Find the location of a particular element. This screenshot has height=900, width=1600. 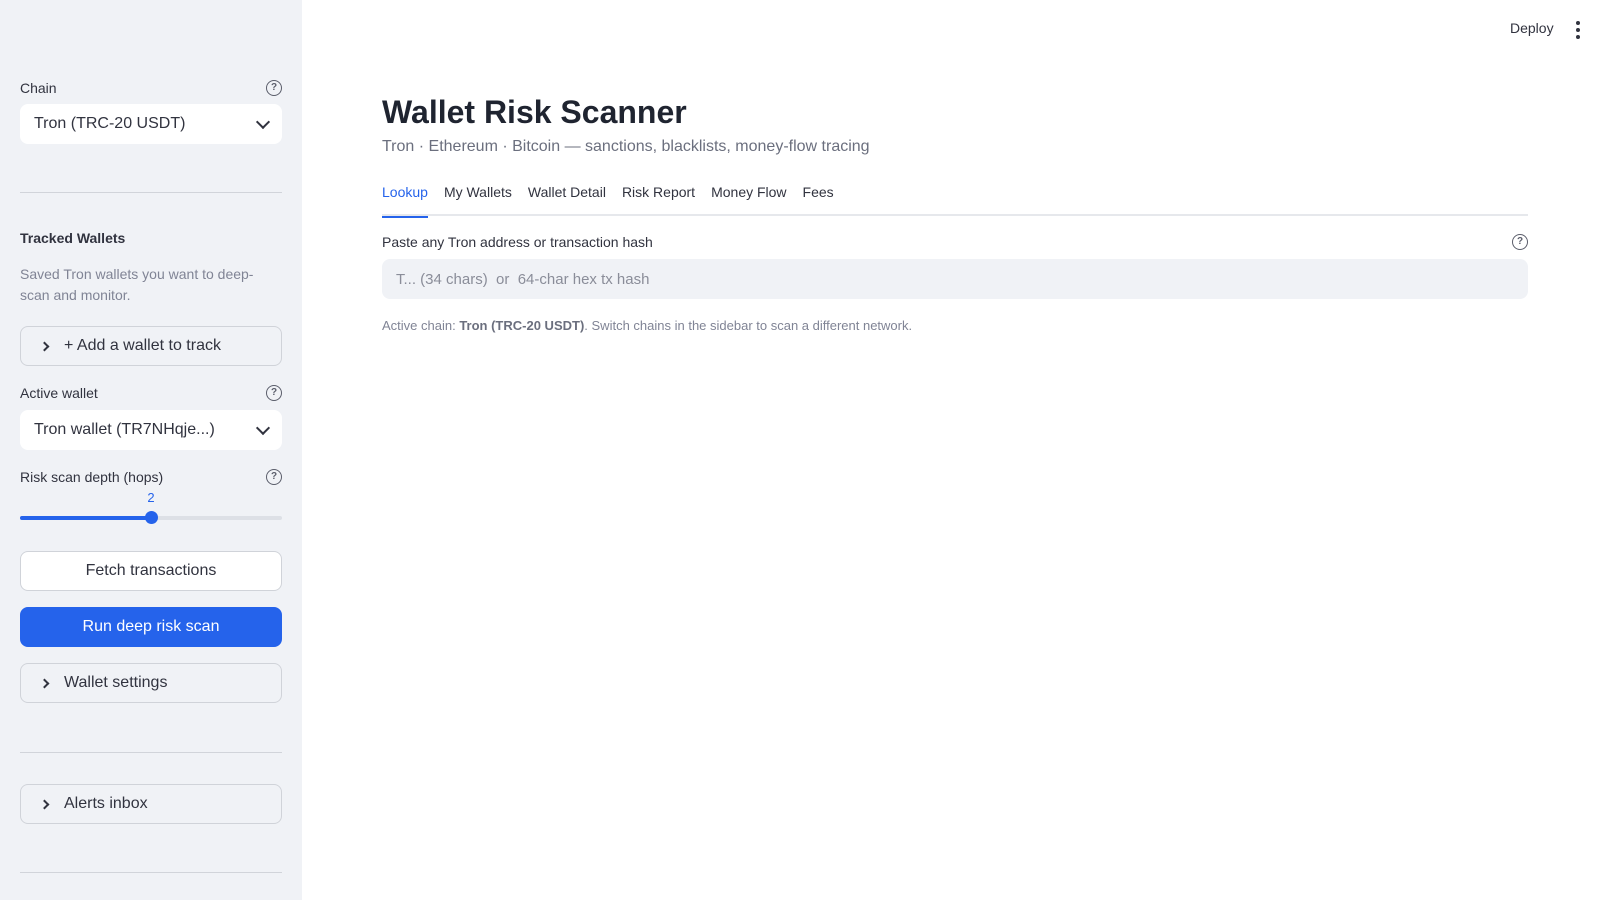

tab-risk-report: Risk Report is located at coordinates (658, 198).